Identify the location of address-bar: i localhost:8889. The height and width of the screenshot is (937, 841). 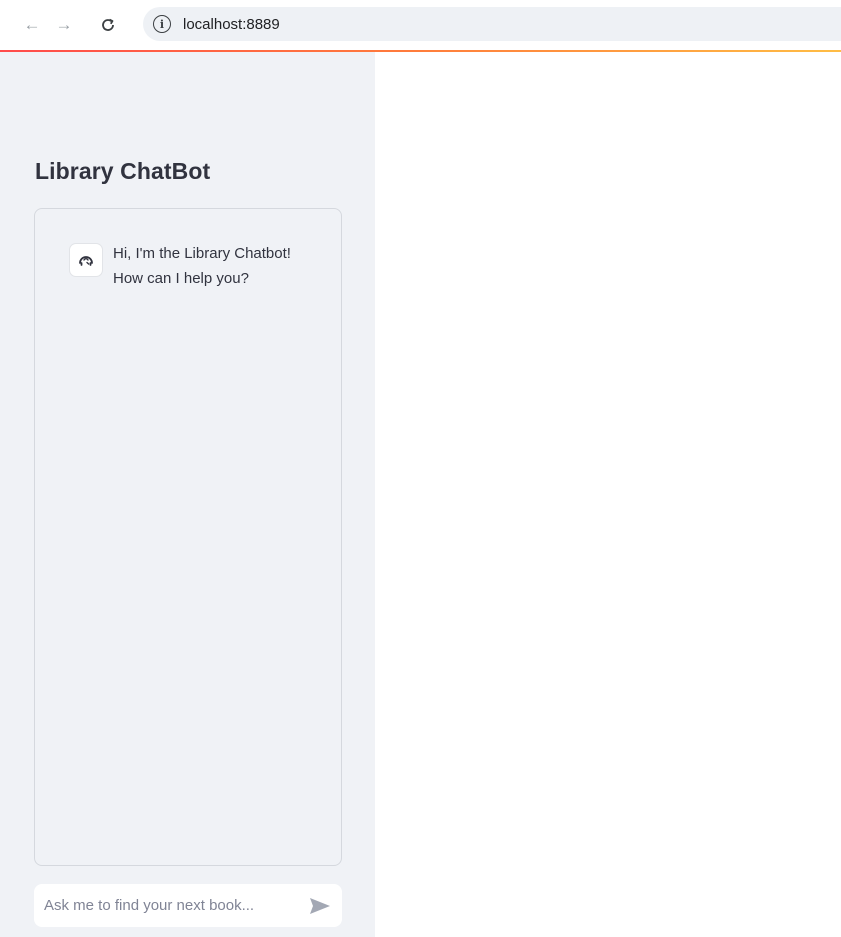
(492, 24).